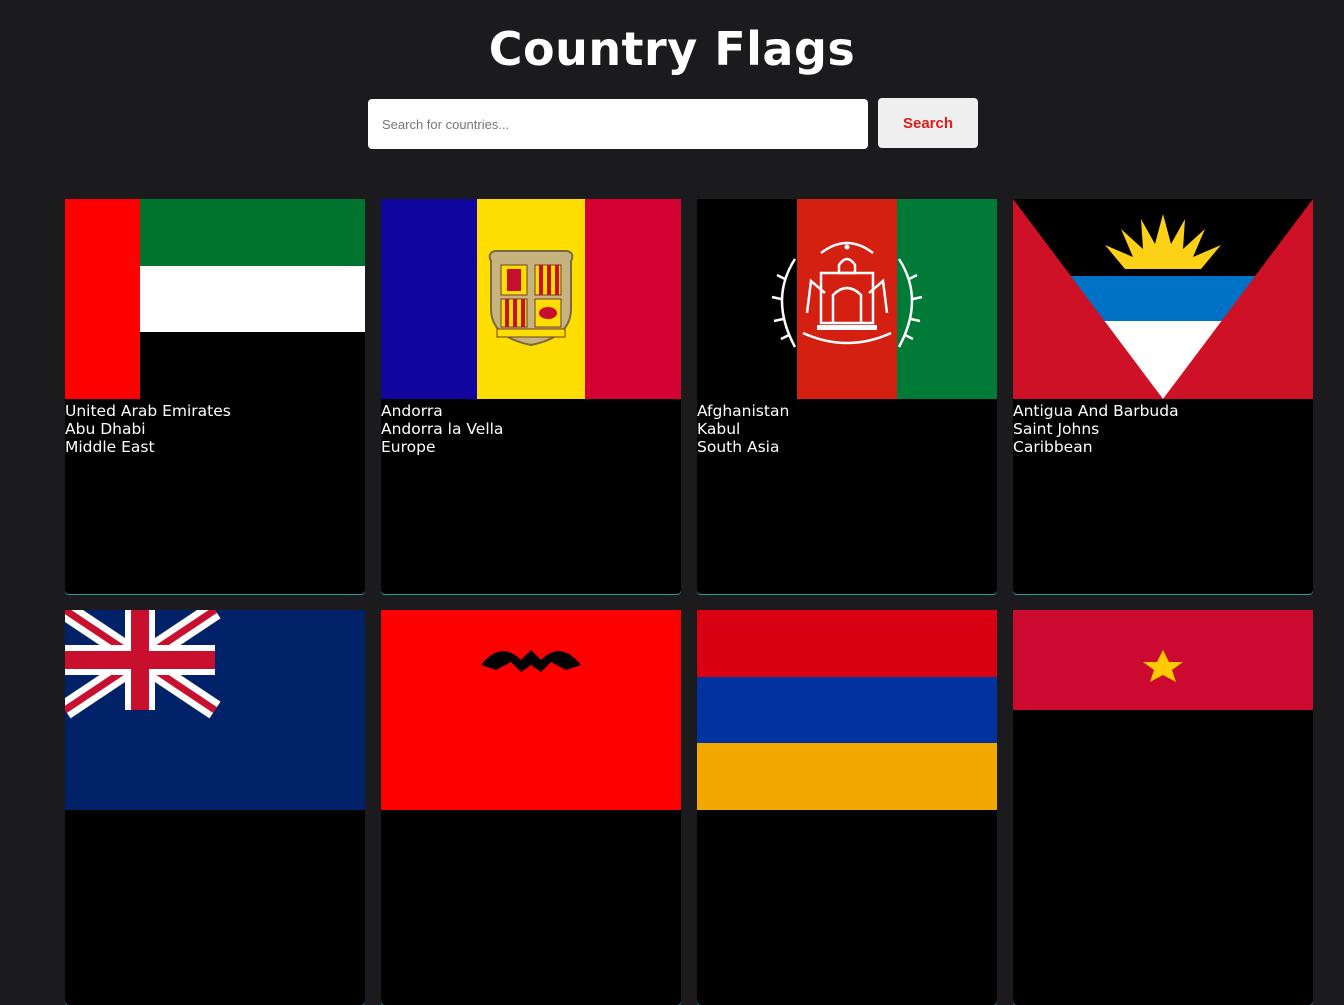  I want to click on country-region: South Asia, so click(738, 447).